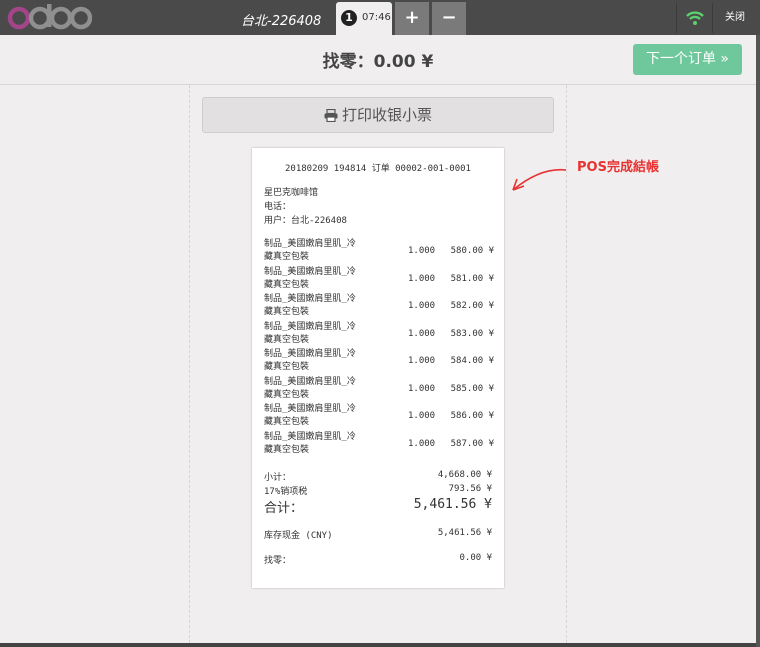  I want to click on product-price: 586.00 ¥, so click(472, 416).